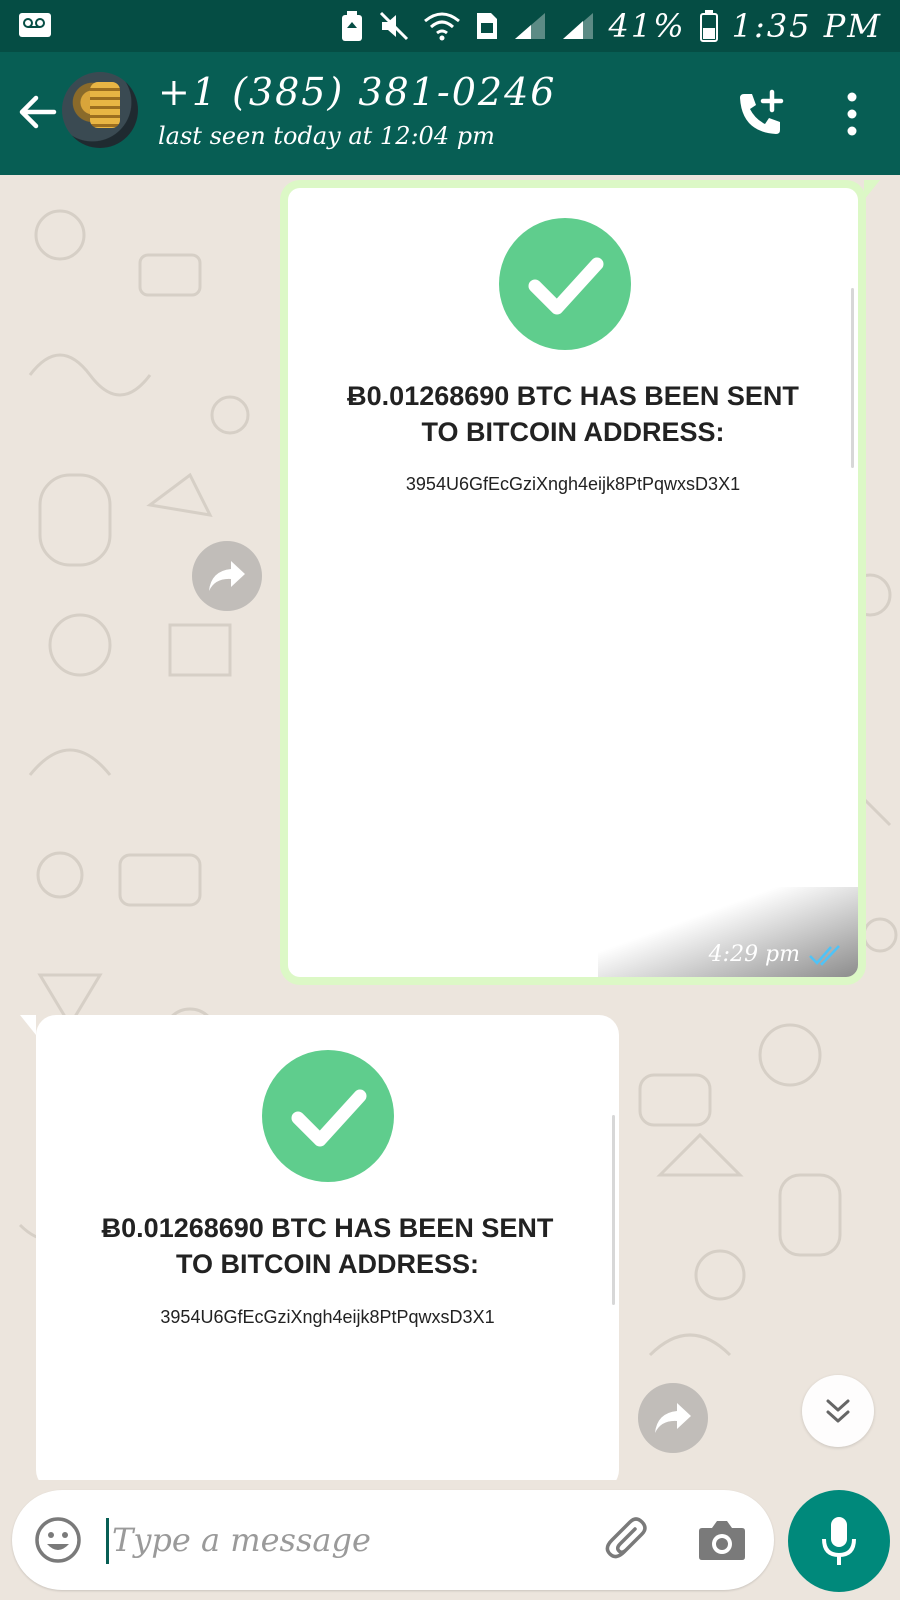 This screenshot has height=1600, width=900. I want to click on sim-icon, so click(486, 26).